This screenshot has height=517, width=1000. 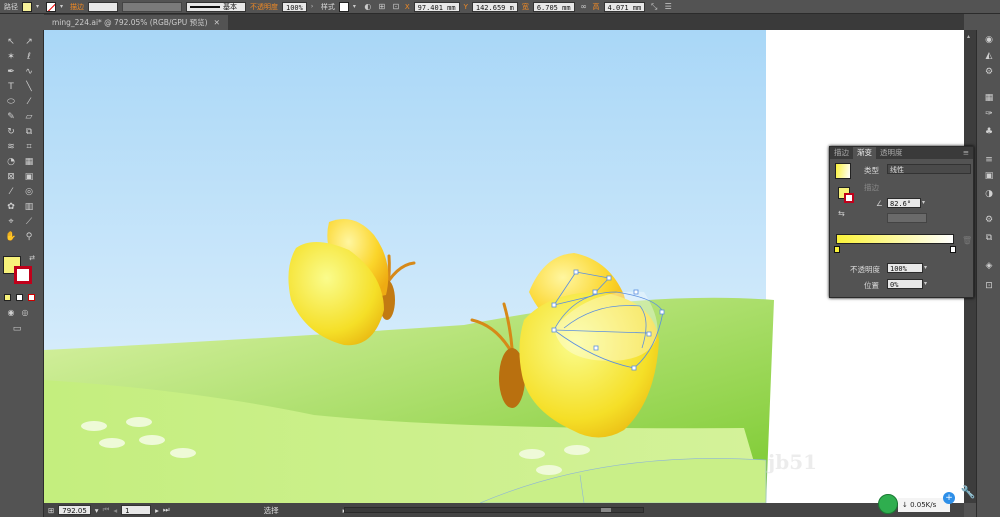 What do you see at coordinates (888, 504) in the screenshot?
I see `security-status-icon` at bounding box center [888, 504].